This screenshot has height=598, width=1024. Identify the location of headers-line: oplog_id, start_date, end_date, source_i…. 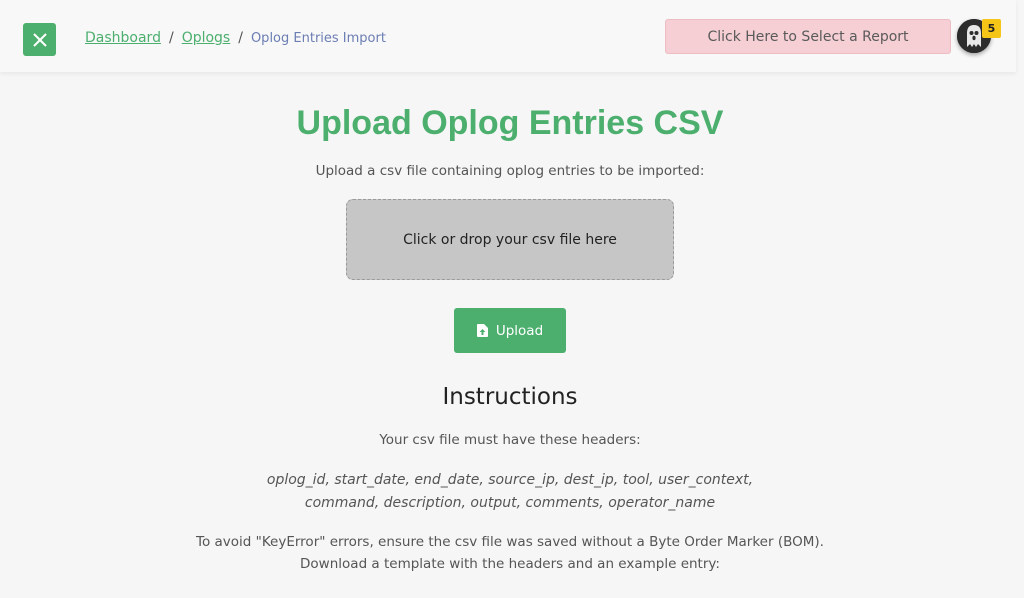
(510, 480).